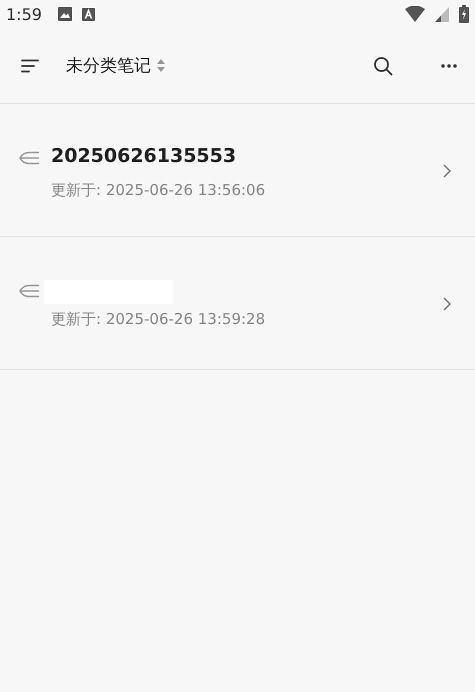 Image resolution: width=475 pixels, height=692 pixels. What do you see at coordinates (442, 14) in the screenshot?
I see `signal-icon` at bounding box center [442, 14].